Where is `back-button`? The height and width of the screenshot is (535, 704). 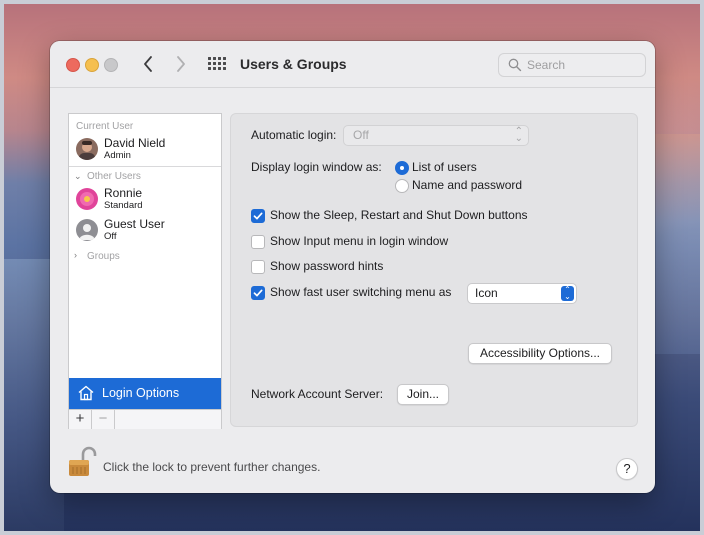
back-button is located at coordinates (148, 64).